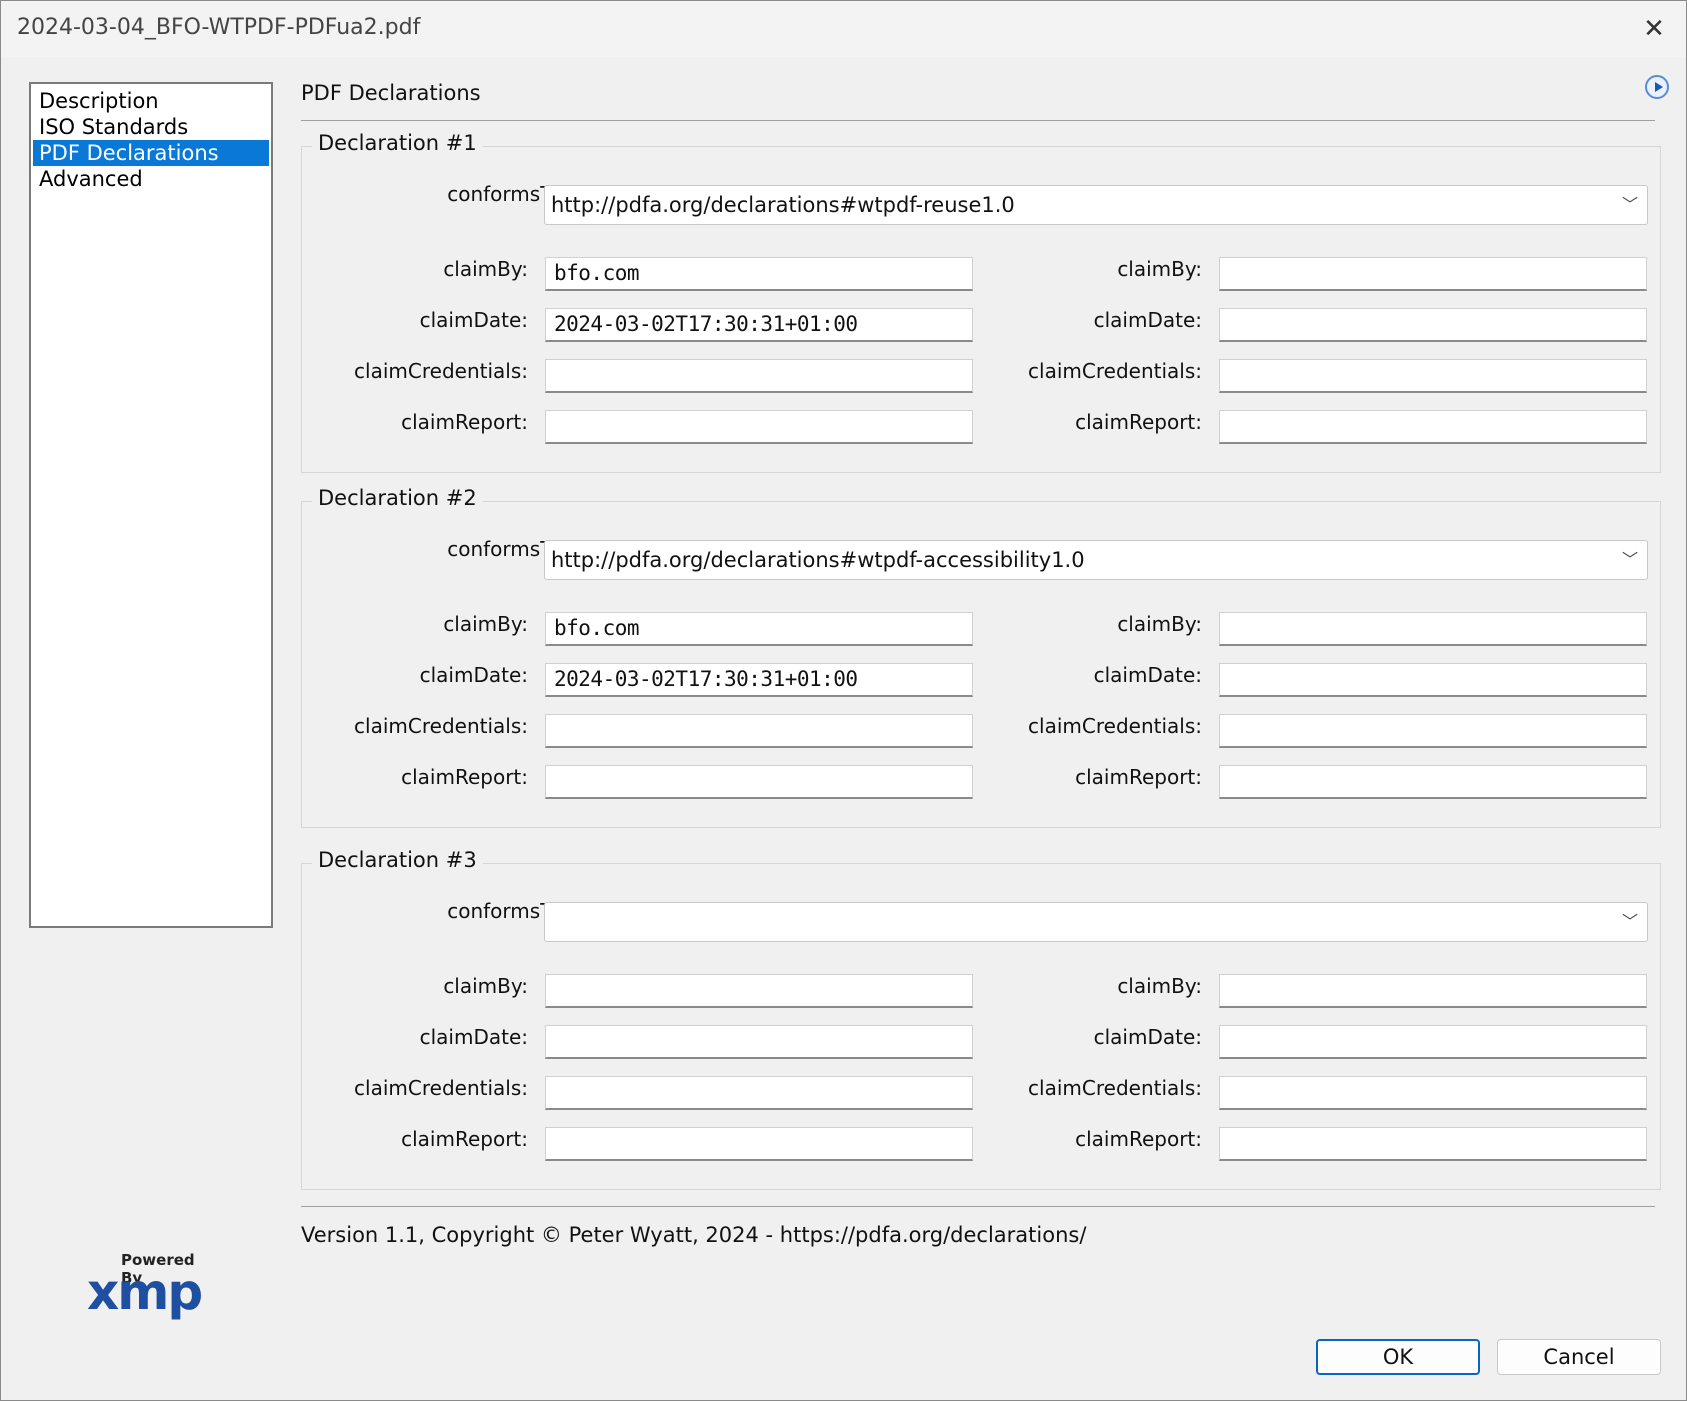 This screenshot has width=1687, height=1401. What do you see at coordinates (219, 27) in the screenshot?
I see `window-title: 2024-03-04_BFO-WTPDF-PDFua2.pdf` at bounding box center [219, 27].